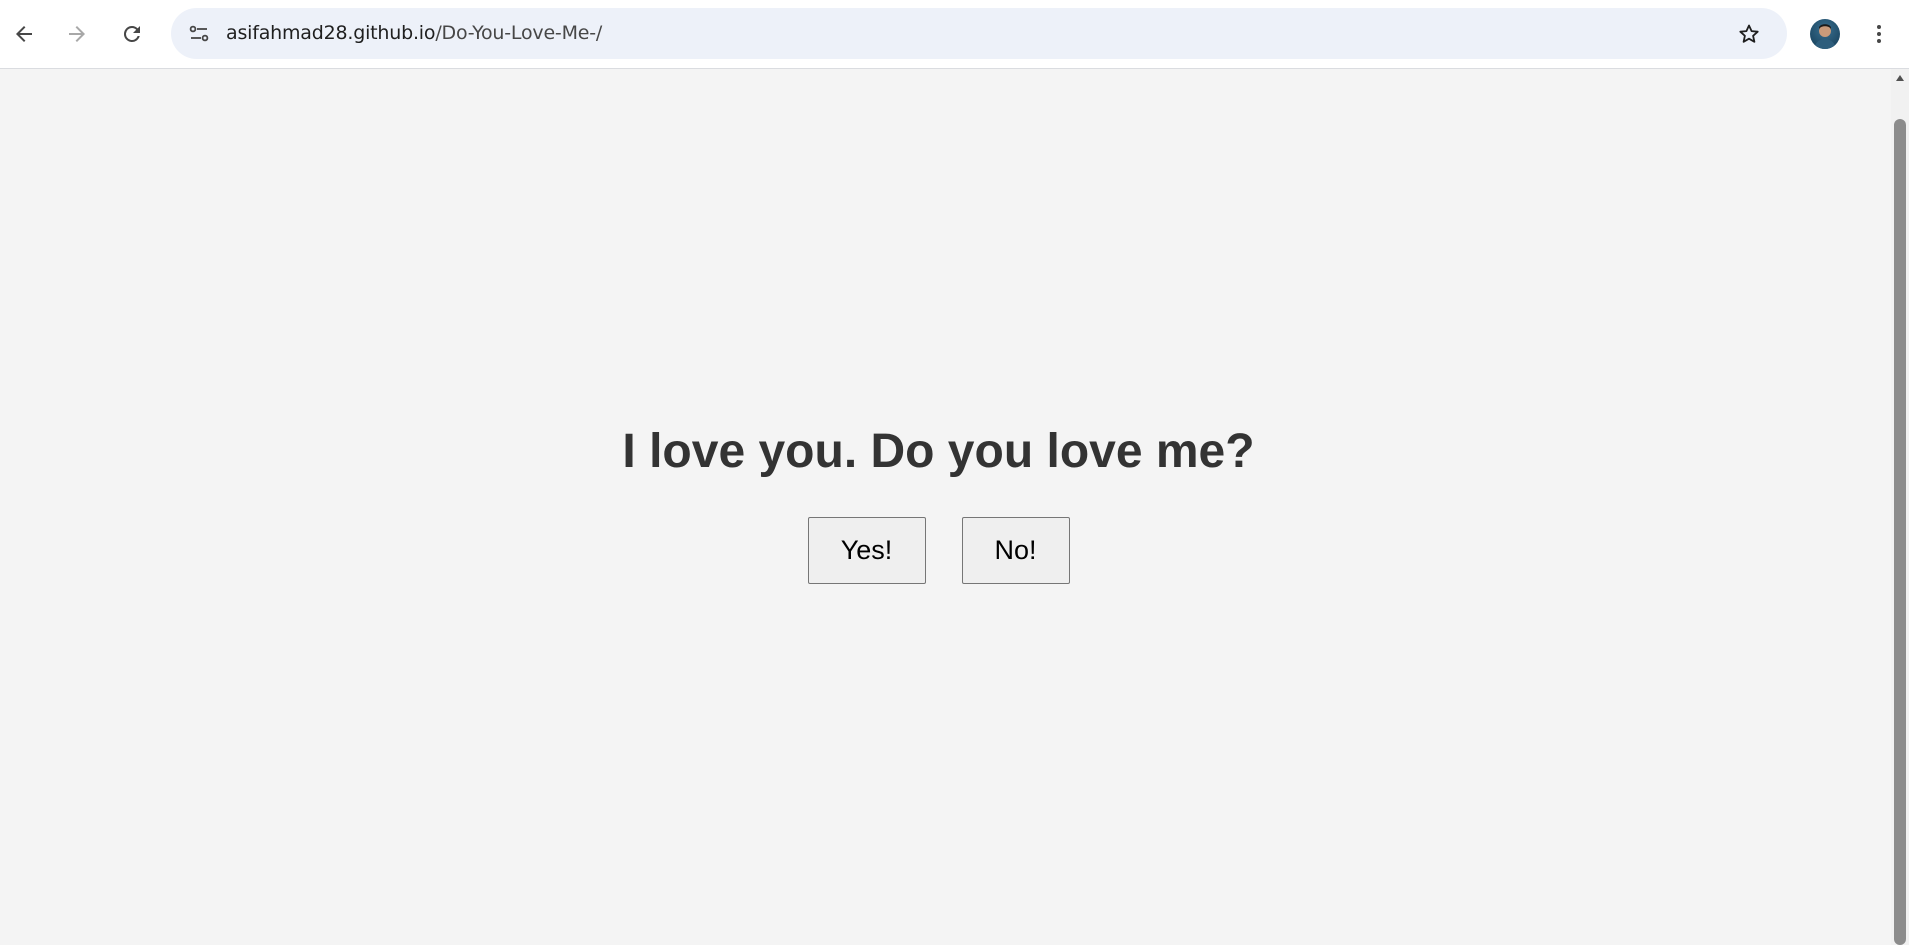 The height and width of the screenshot is (945, 1909). I want to click on back-arrow-icon, so click(24, 34).